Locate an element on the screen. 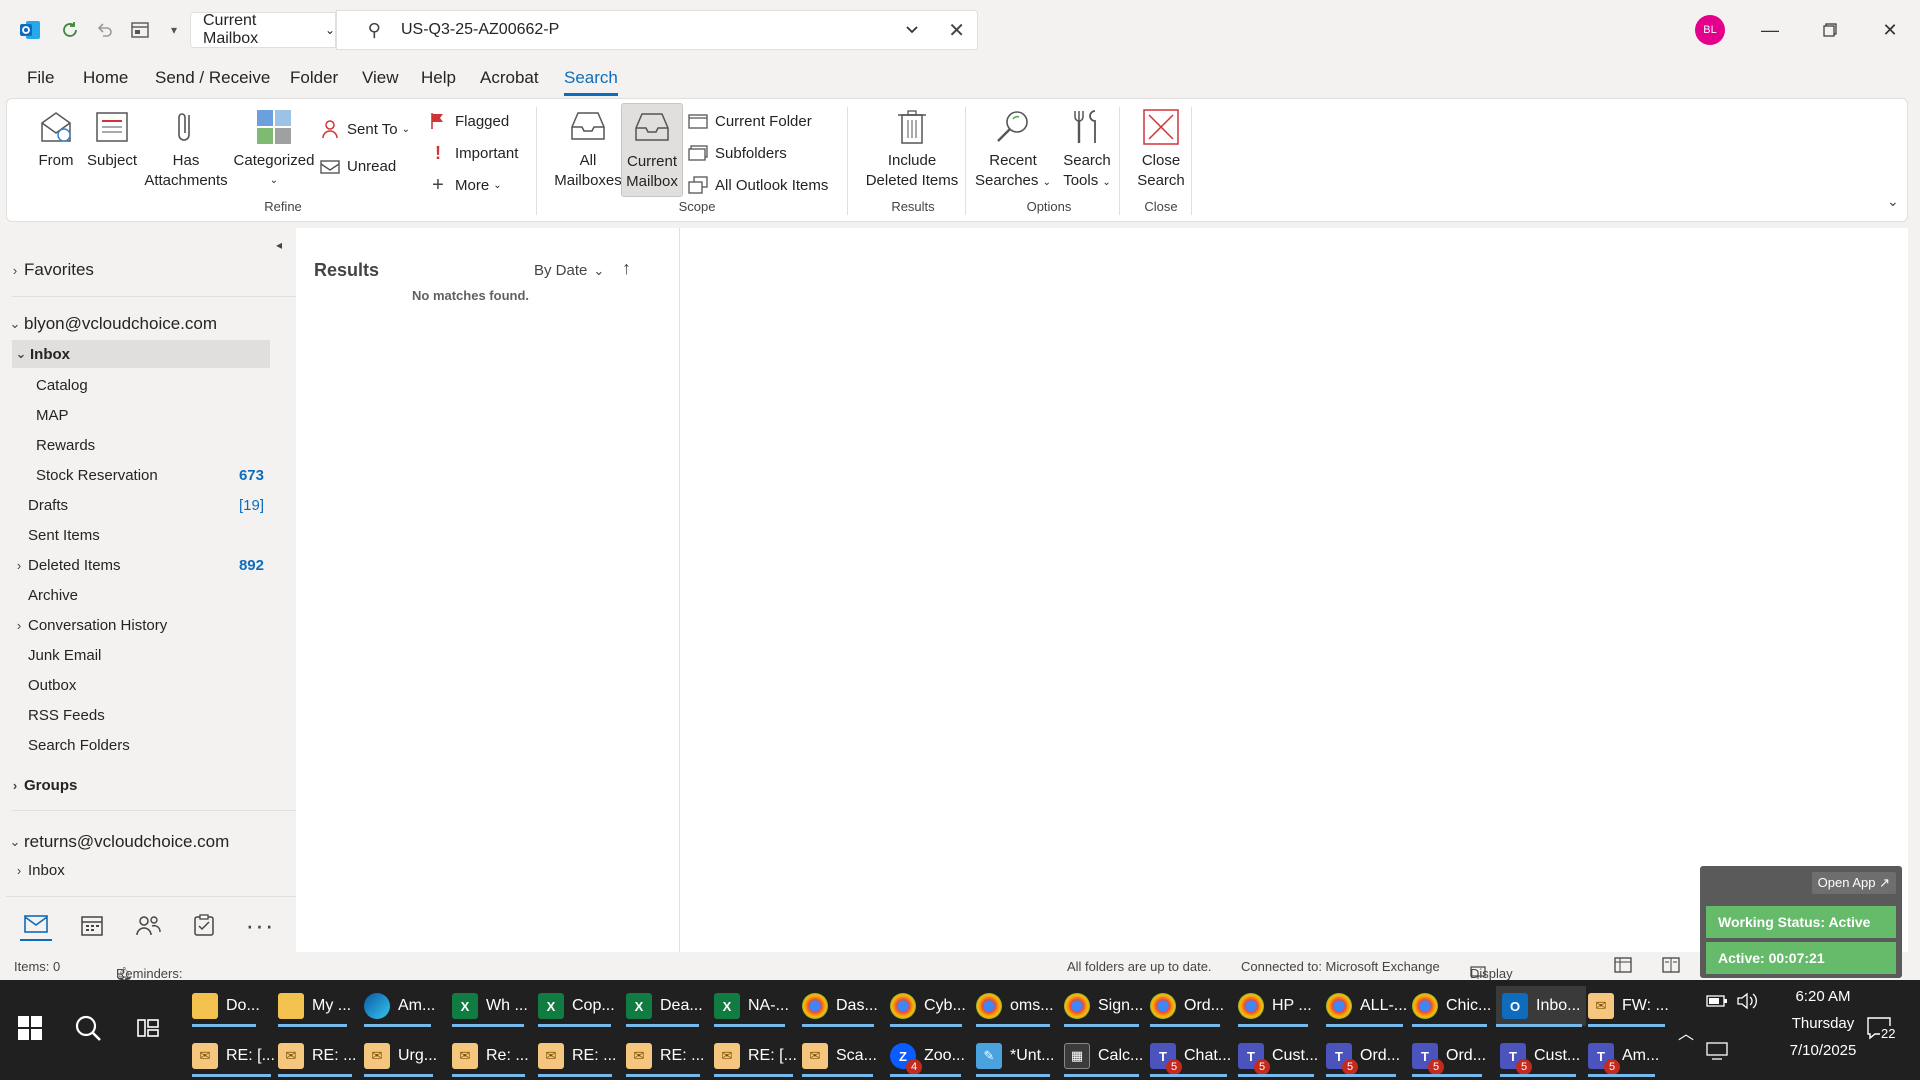  tab-send-receive: Send / Receive is located at coordinates (212, 78).